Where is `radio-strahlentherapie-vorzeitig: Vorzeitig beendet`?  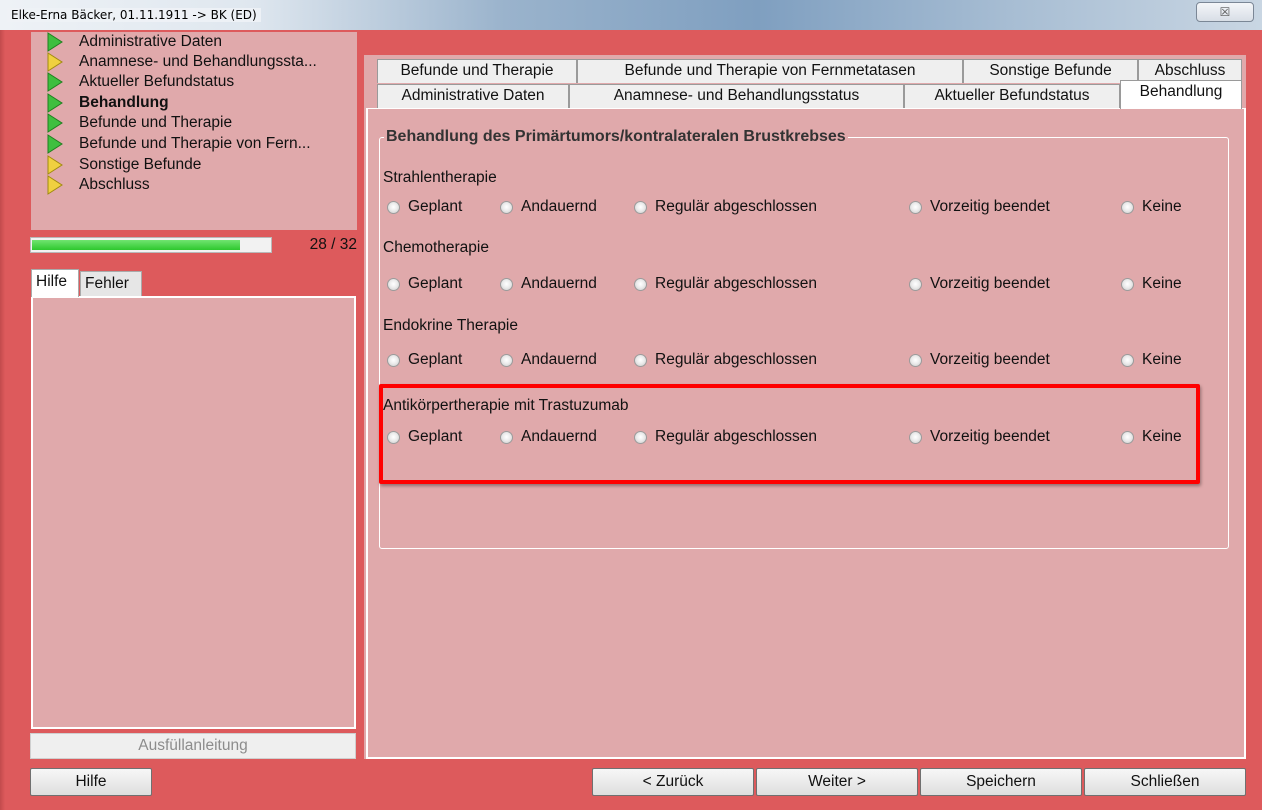
radio-strahlentherapie-vorzeitig: Vorzeitig beendet is located at coordinates (979, 207).